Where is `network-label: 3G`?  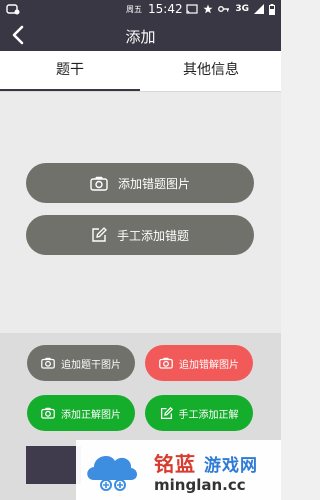
network-label: 3G is located at coordinates (242, 9).